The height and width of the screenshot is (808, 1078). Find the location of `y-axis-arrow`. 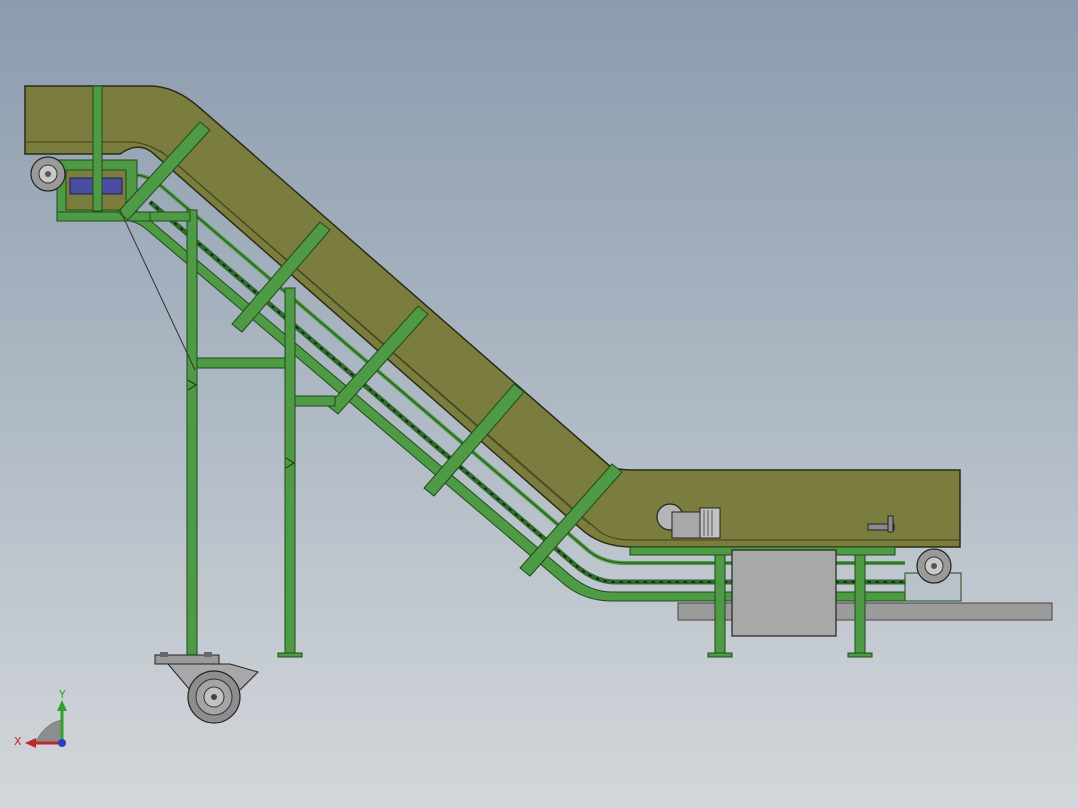

y-axis-arrow is located at coordinates (62, 705).